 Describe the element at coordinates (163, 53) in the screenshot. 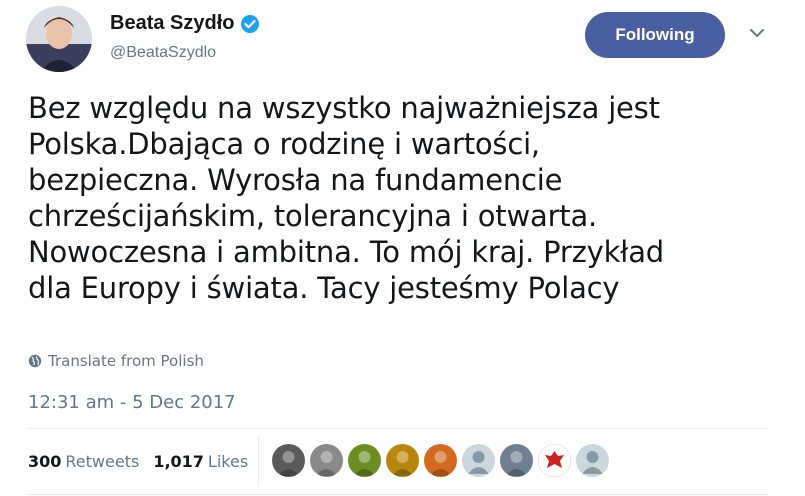

I see `author-handle: @BeataSzydlo` at that location.